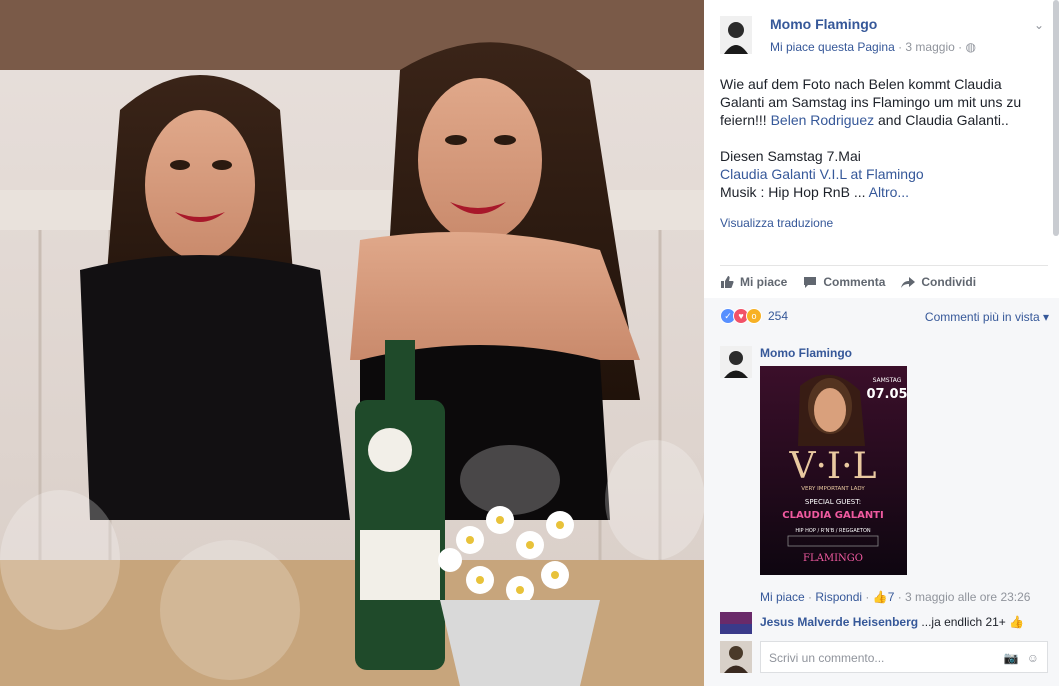  What do you see at coordinates (810, 282) in the screenshot?
I see `comment-icon` at bounding box center [810, 282].